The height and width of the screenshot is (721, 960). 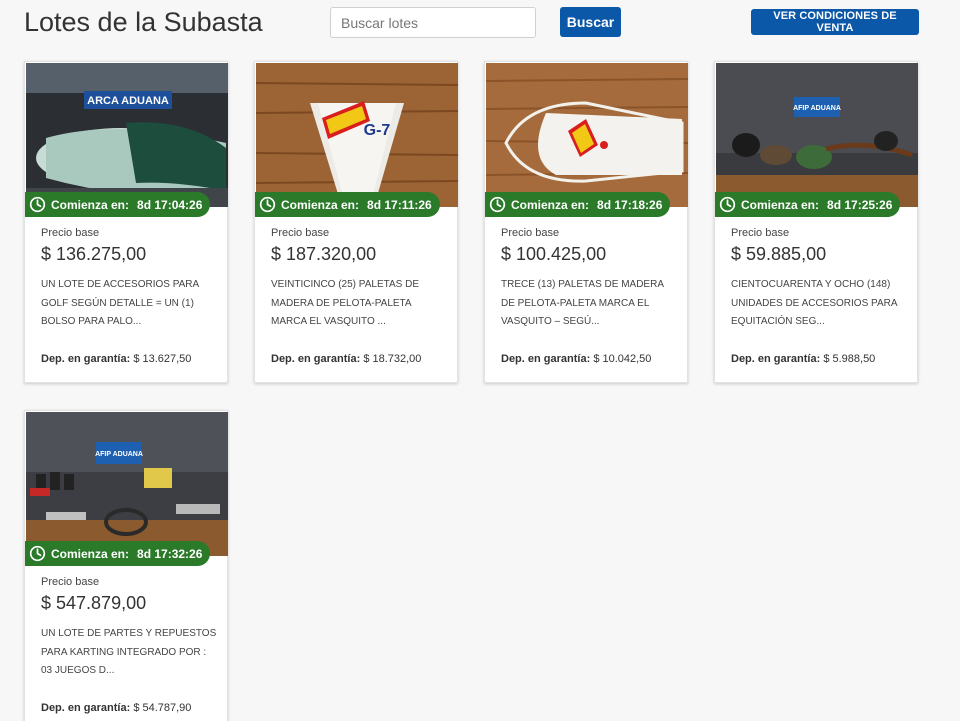 I want to click on lot-image-karting-parts: AFIP ADUANA, so click(x=127, y=484).